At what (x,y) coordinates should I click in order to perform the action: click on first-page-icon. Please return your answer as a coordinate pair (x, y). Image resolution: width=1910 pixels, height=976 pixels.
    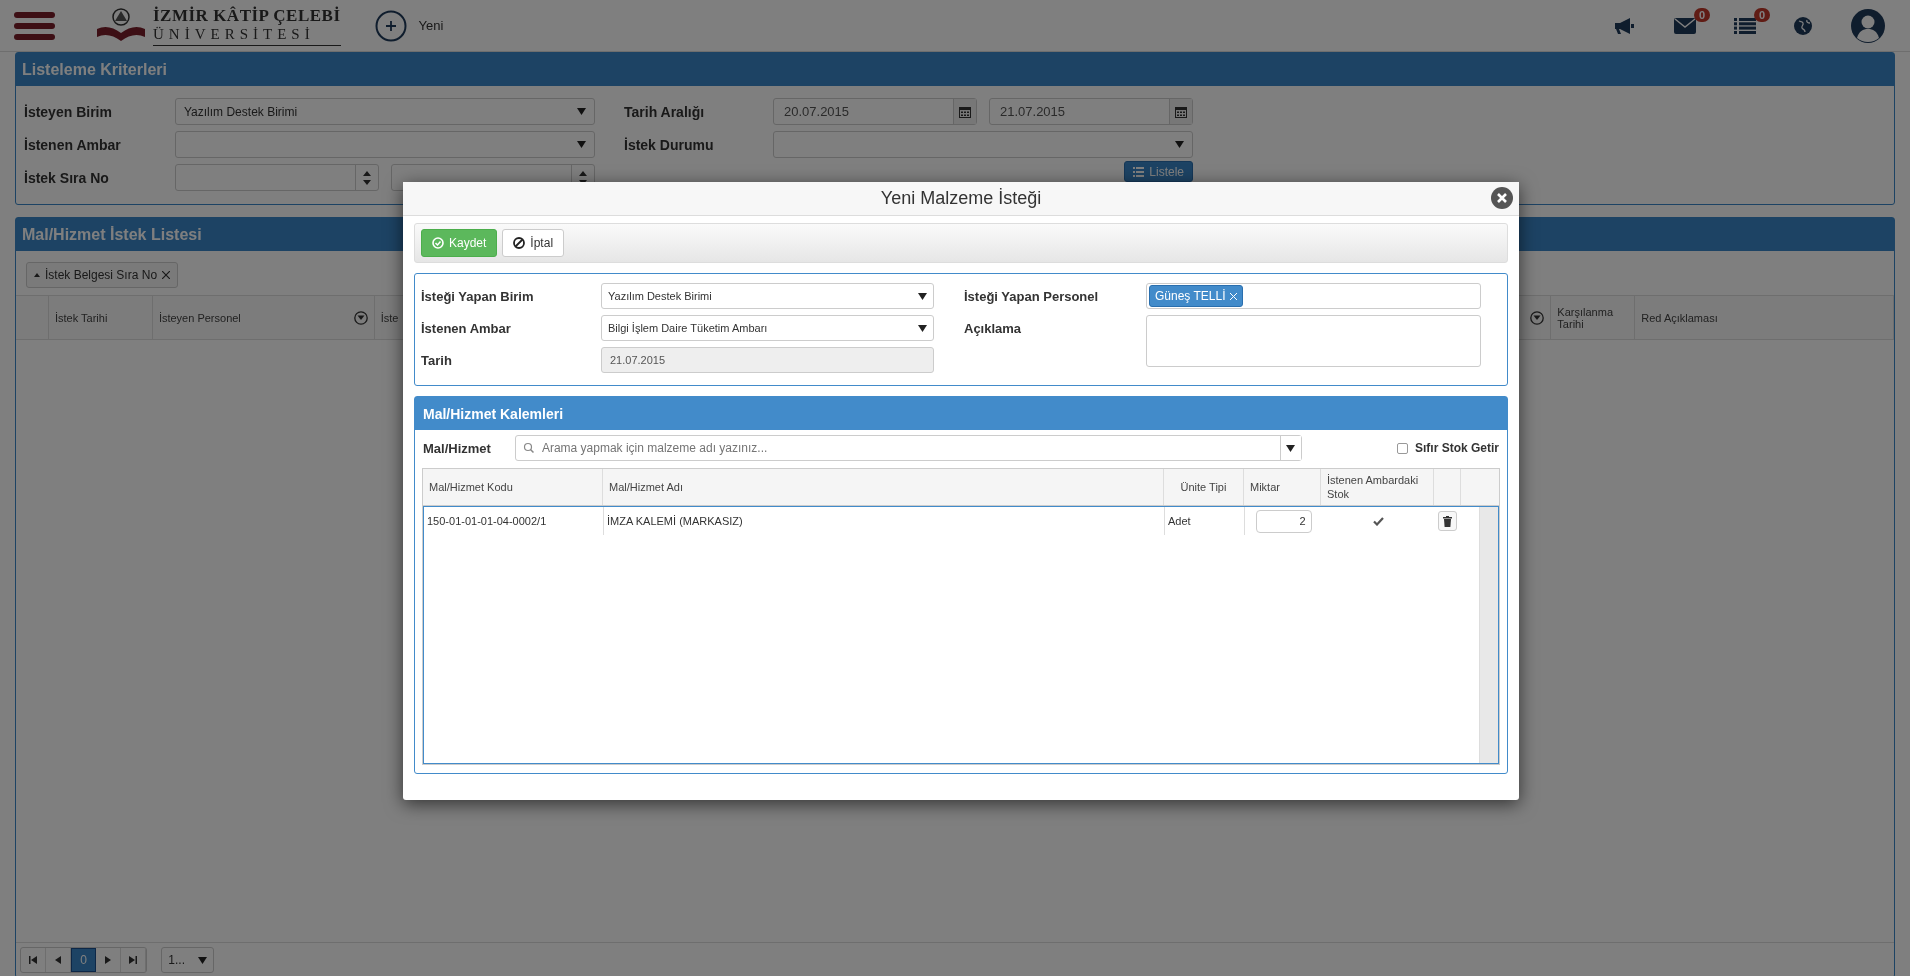
    Looking at the image, I should click on (33, 960).